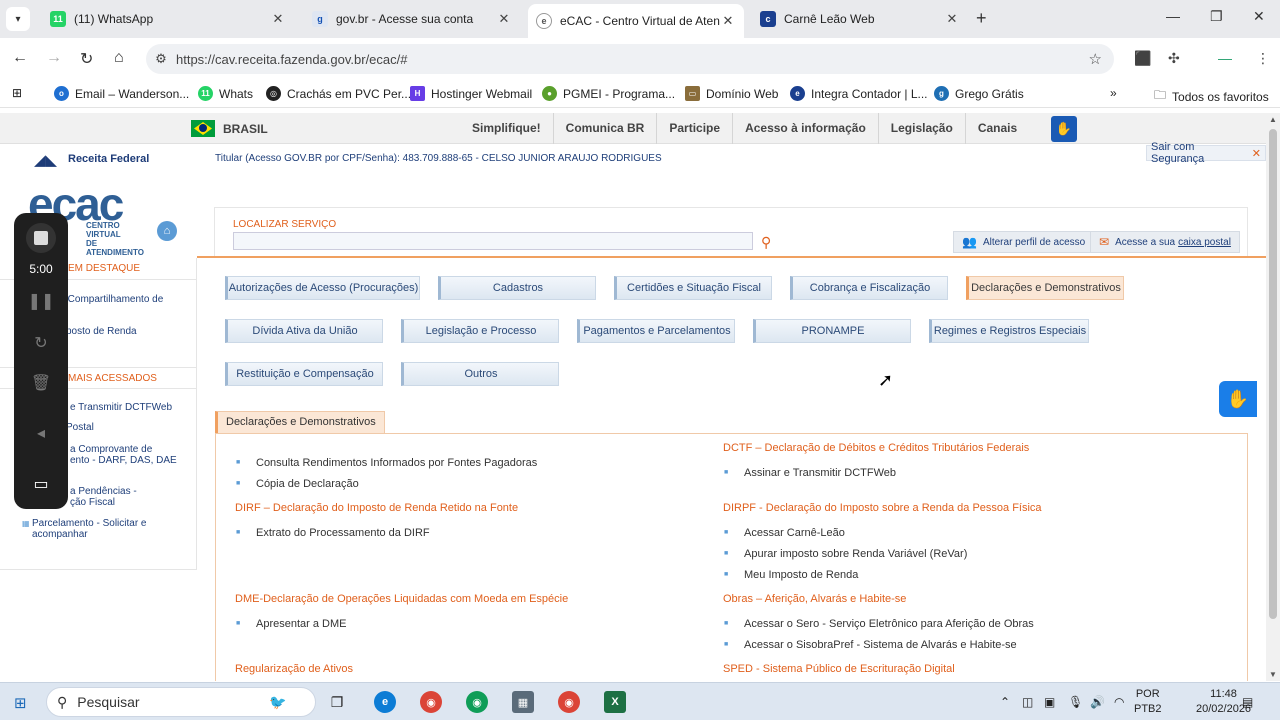  I want to click on menu-icon: ⋮, so click(1263, 58).